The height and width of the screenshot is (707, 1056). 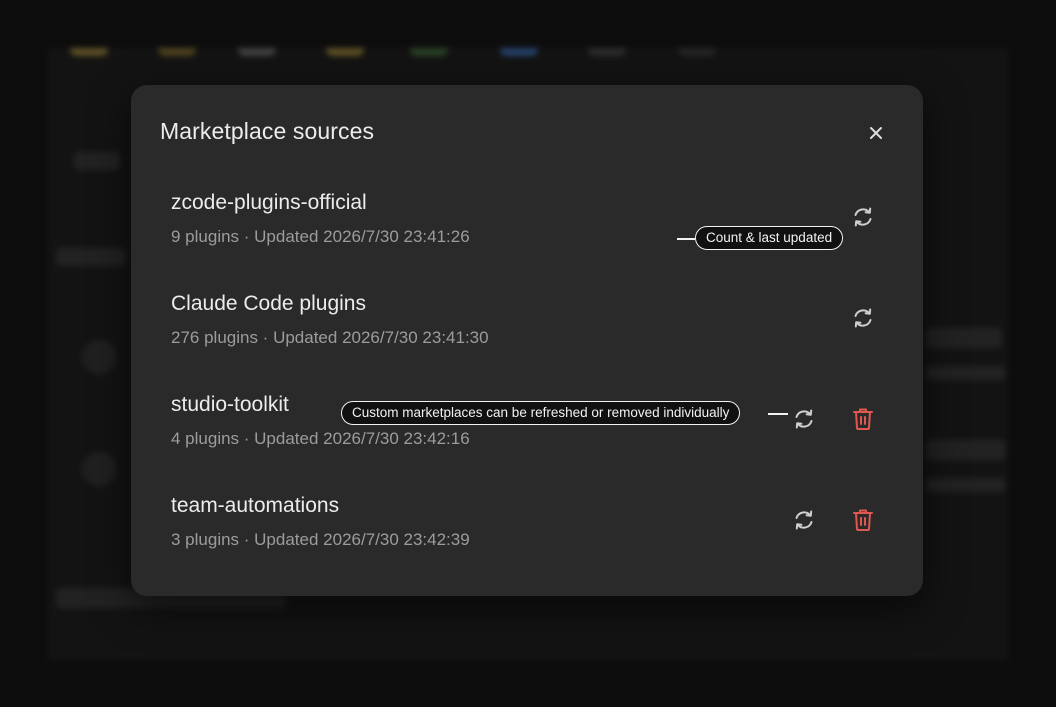 What do you see at coordinates (320, 438) in the screenshot?
I see `source-meta: 4 plugins · Updated 2026/7/30 23:42:16` at bounding box center [320, 438].